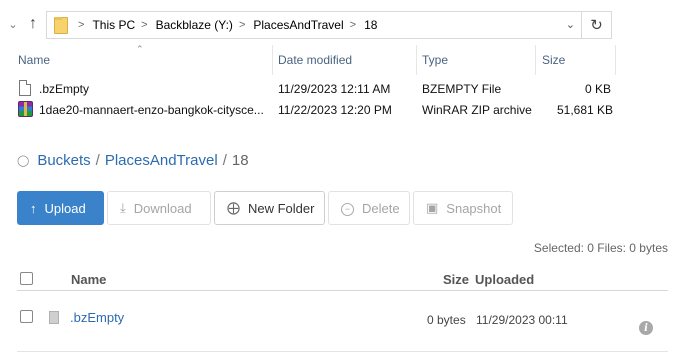 The height and width of the screenshot is (364, 680). Describe the element at coordinates (570, 24) in the screenshot. I see `address-dropdown-icon: ⌄` at that location.